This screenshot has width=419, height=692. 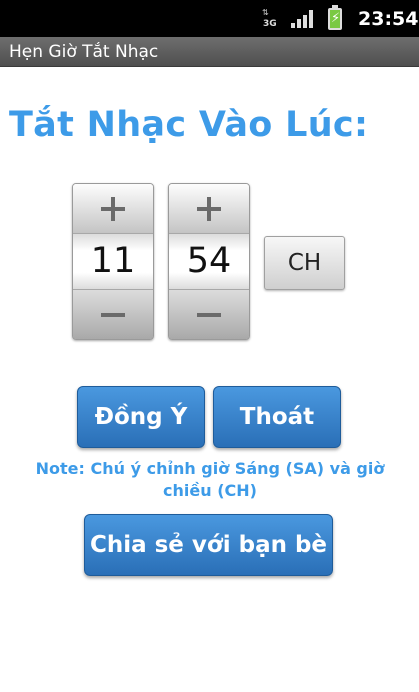 I want to click on page-heading: Tắt Nhạc Vào Lúc:, so click(x=189, y=125).